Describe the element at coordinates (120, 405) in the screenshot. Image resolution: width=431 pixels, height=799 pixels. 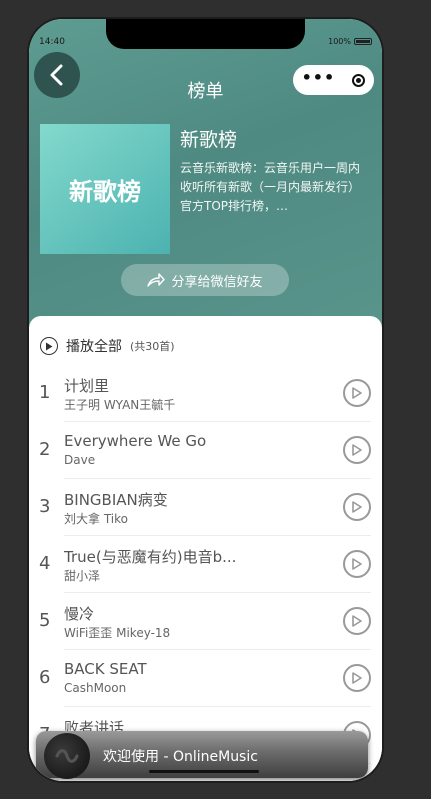
I see `song-artist: 王子明 WYAN王毓千` at that location.